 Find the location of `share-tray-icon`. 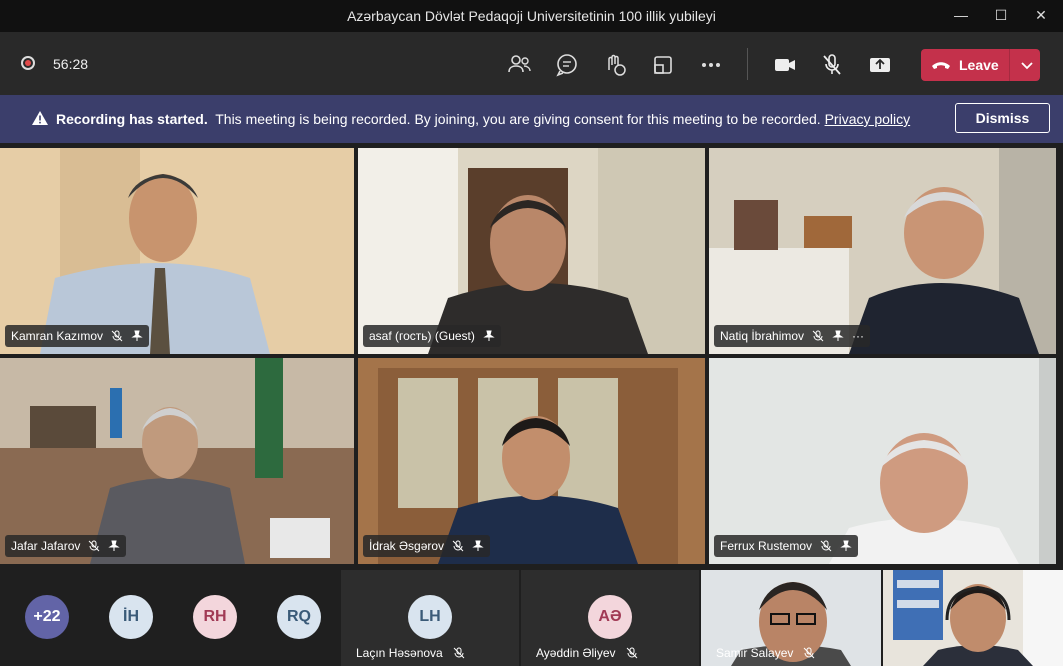

share-tray-icon is located at coordinates (663, 65).